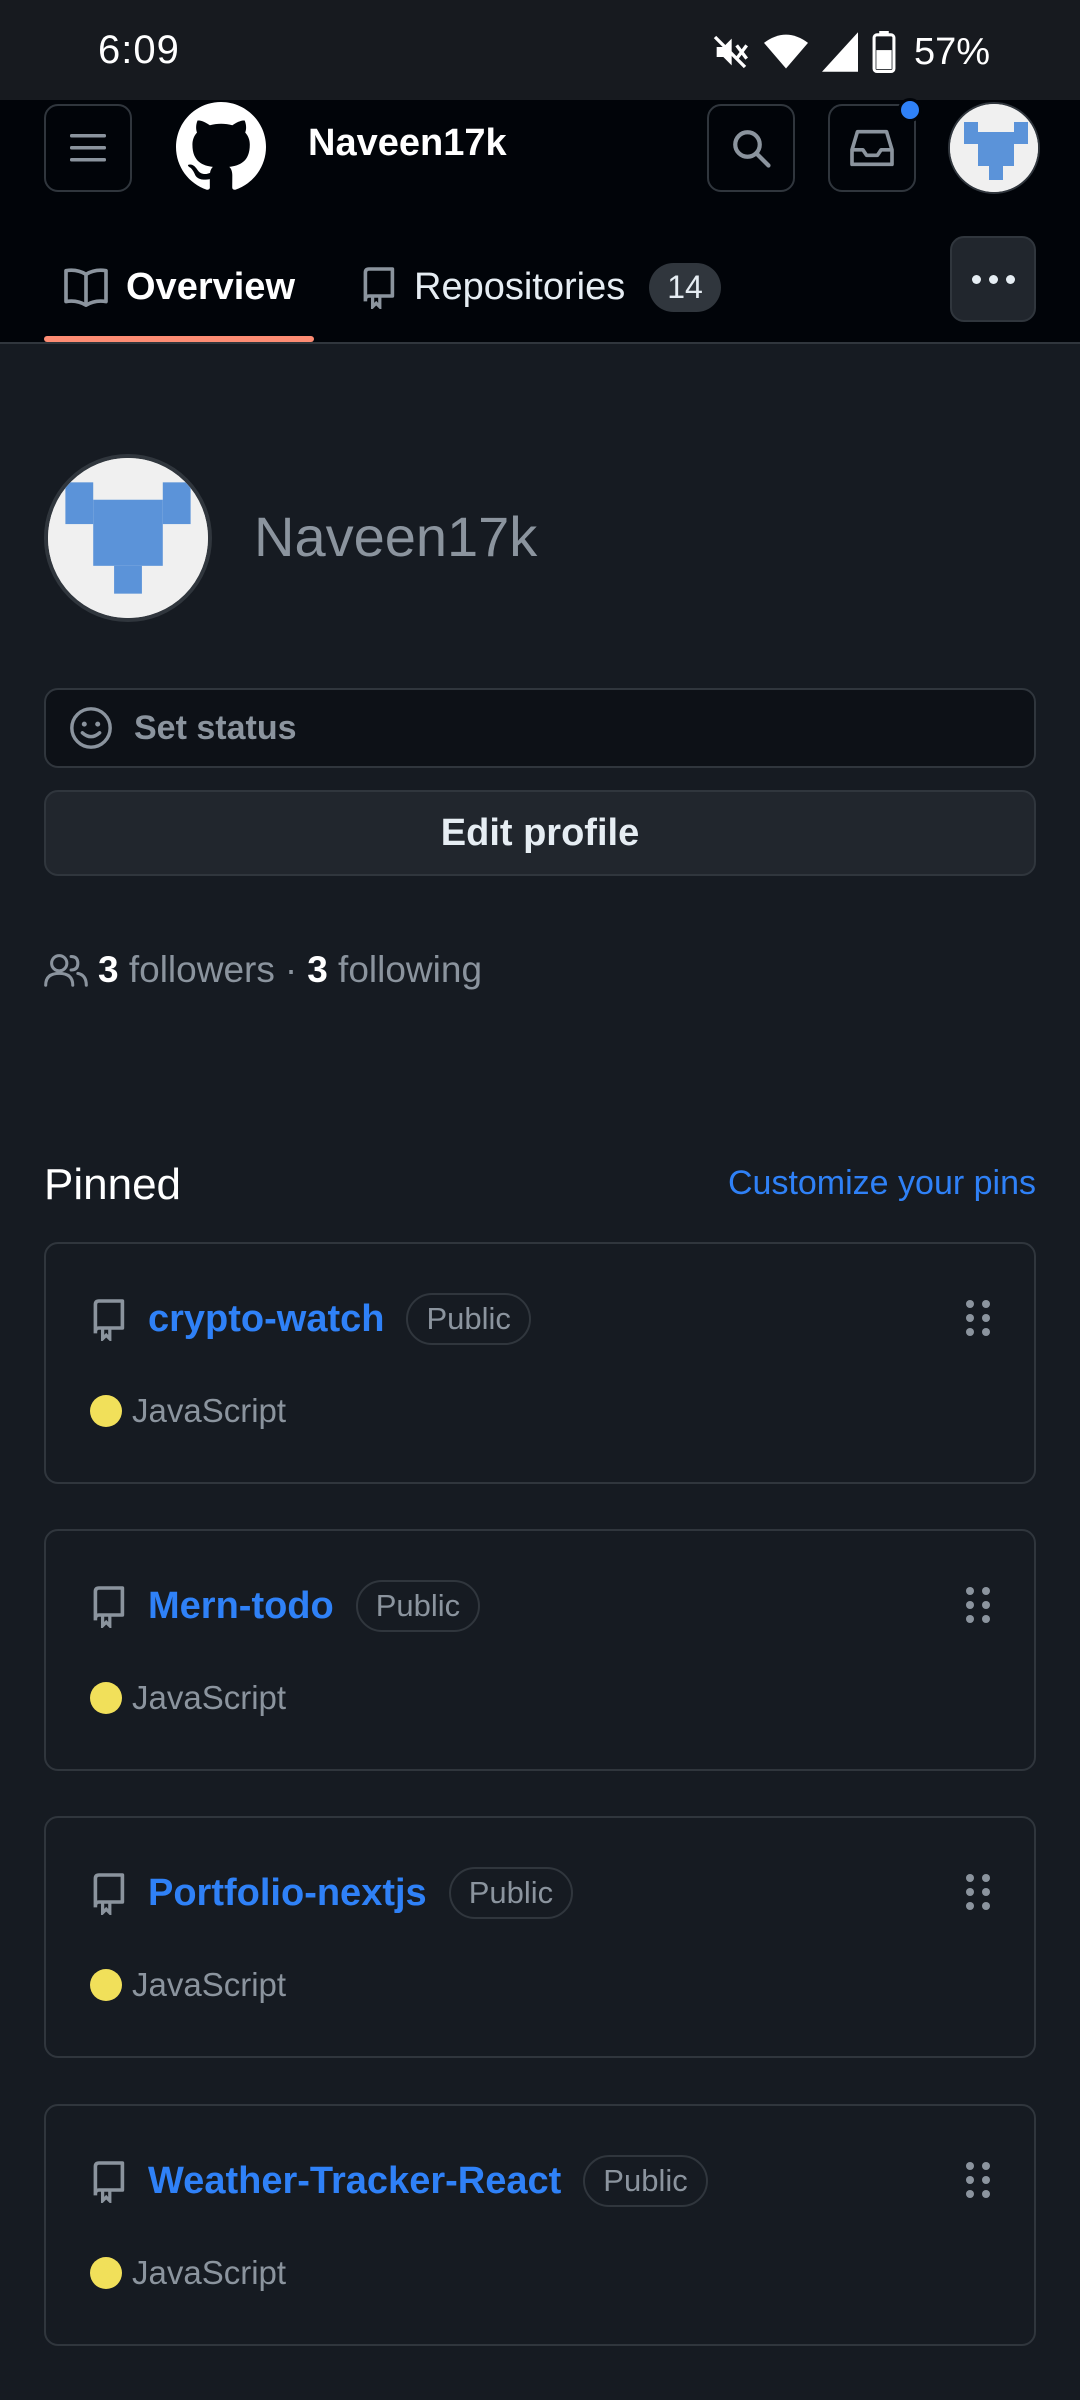  Describe the element at coordinates (540, 833) in the screenshot. I see `edit-profile-button: Edit profile` at that location.